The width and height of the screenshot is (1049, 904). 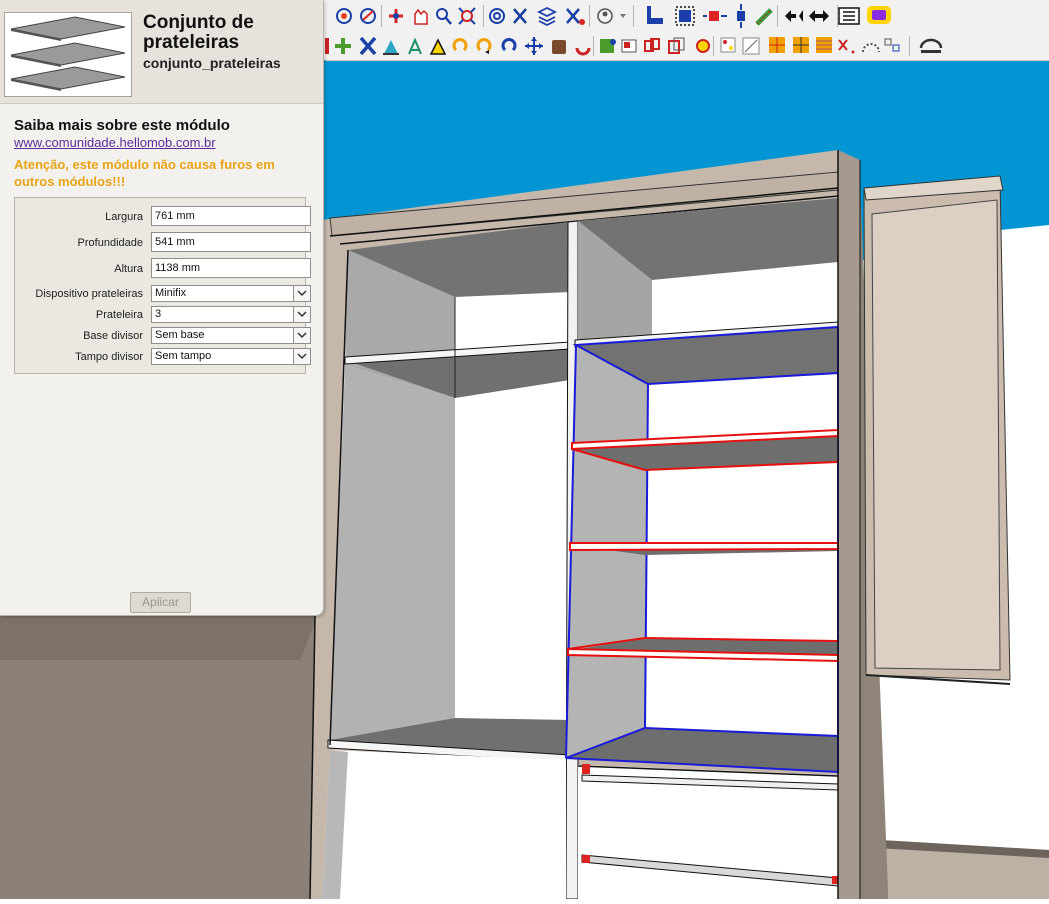 What do you see at coordinates (122, 125) in the screenshot?
I see `learn-more-title: Saiba mais sobre este módulo` at bounding box center [122, 125].